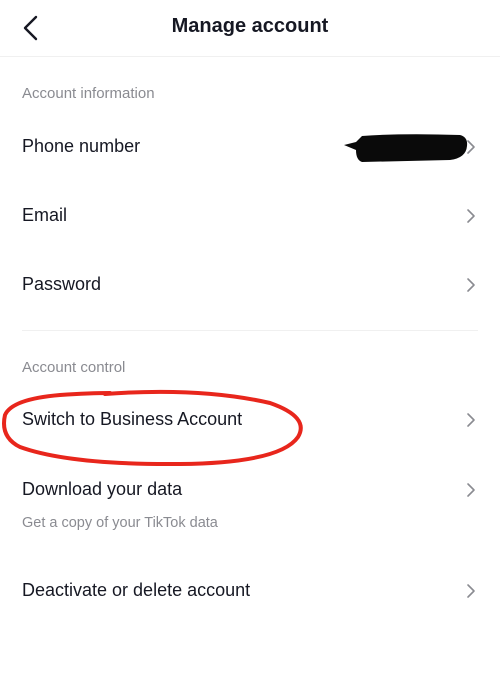  What do you see at coordinates (250, 420) in the screenshot?
I see `row-switch-to-business-account: Switch to Business Account` at bounding box center [250, 420].